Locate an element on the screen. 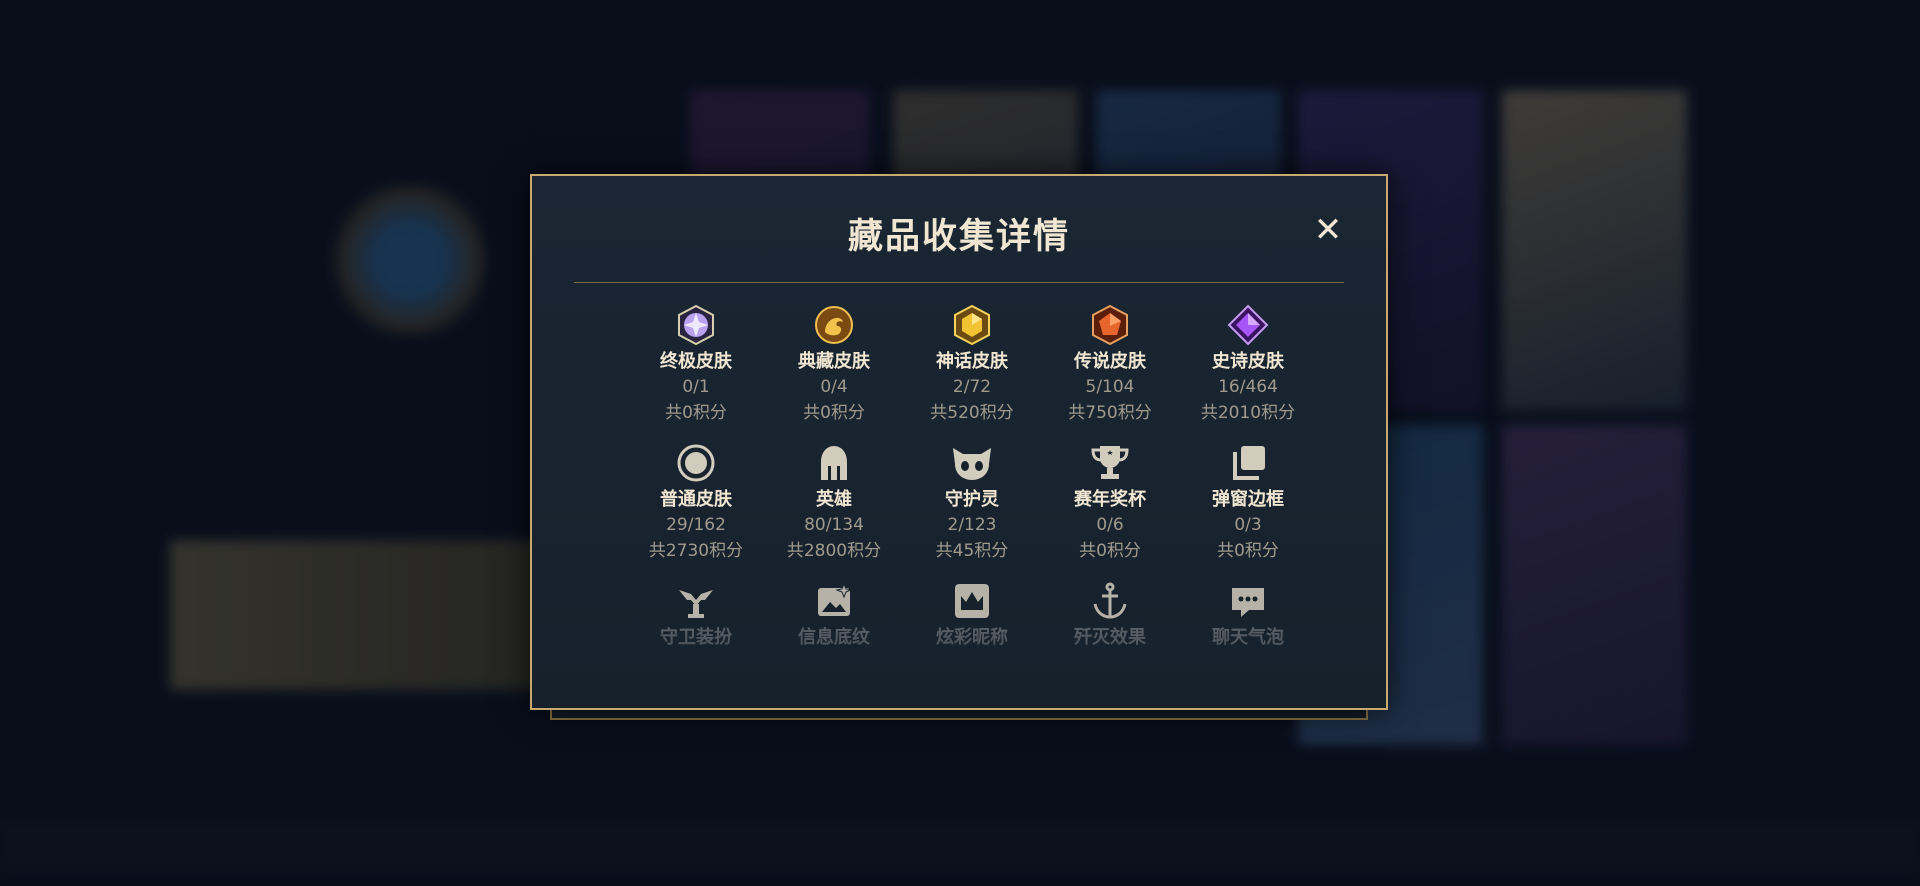 The image size is (1920, 886). collection-item-legendary-skin: 传说皮肤 5/104 共750积分 is located at coordinates (1110, 364).